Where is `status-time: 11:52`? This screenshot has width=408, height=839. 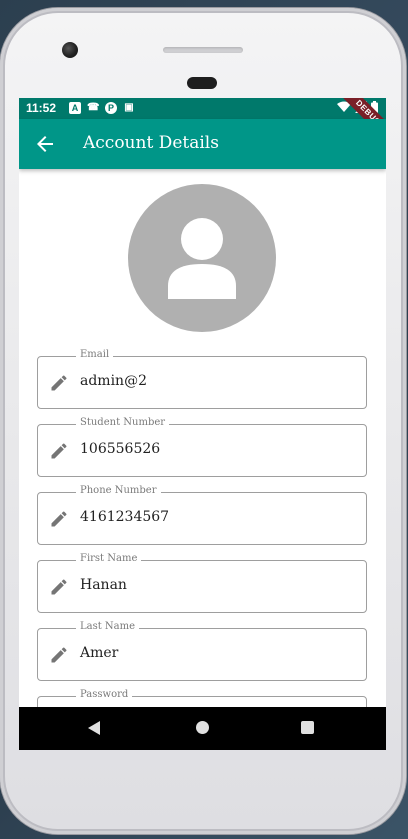 status-time: 11:52 is located at coordinates (41, 108).